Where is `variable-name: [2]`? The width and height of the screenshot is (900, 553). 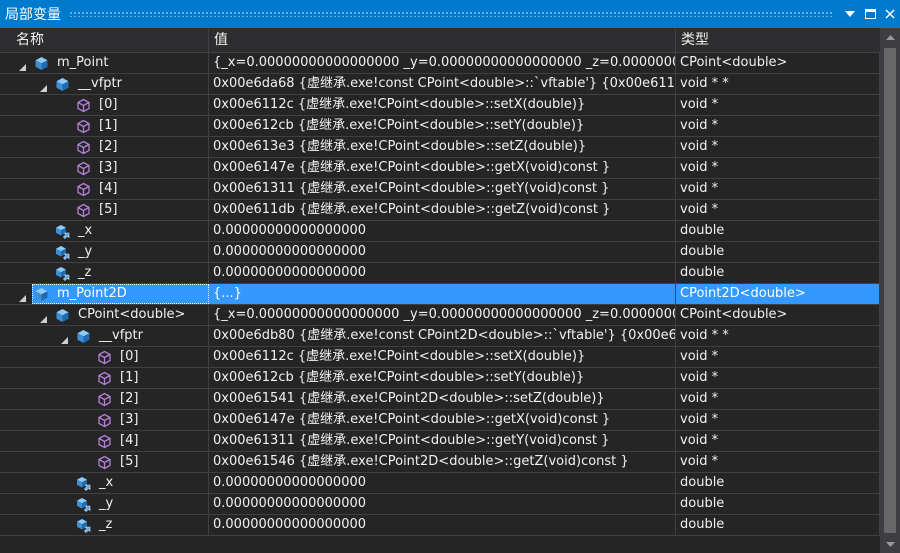
variable-name: [2] is located at coordinates (108, 146).